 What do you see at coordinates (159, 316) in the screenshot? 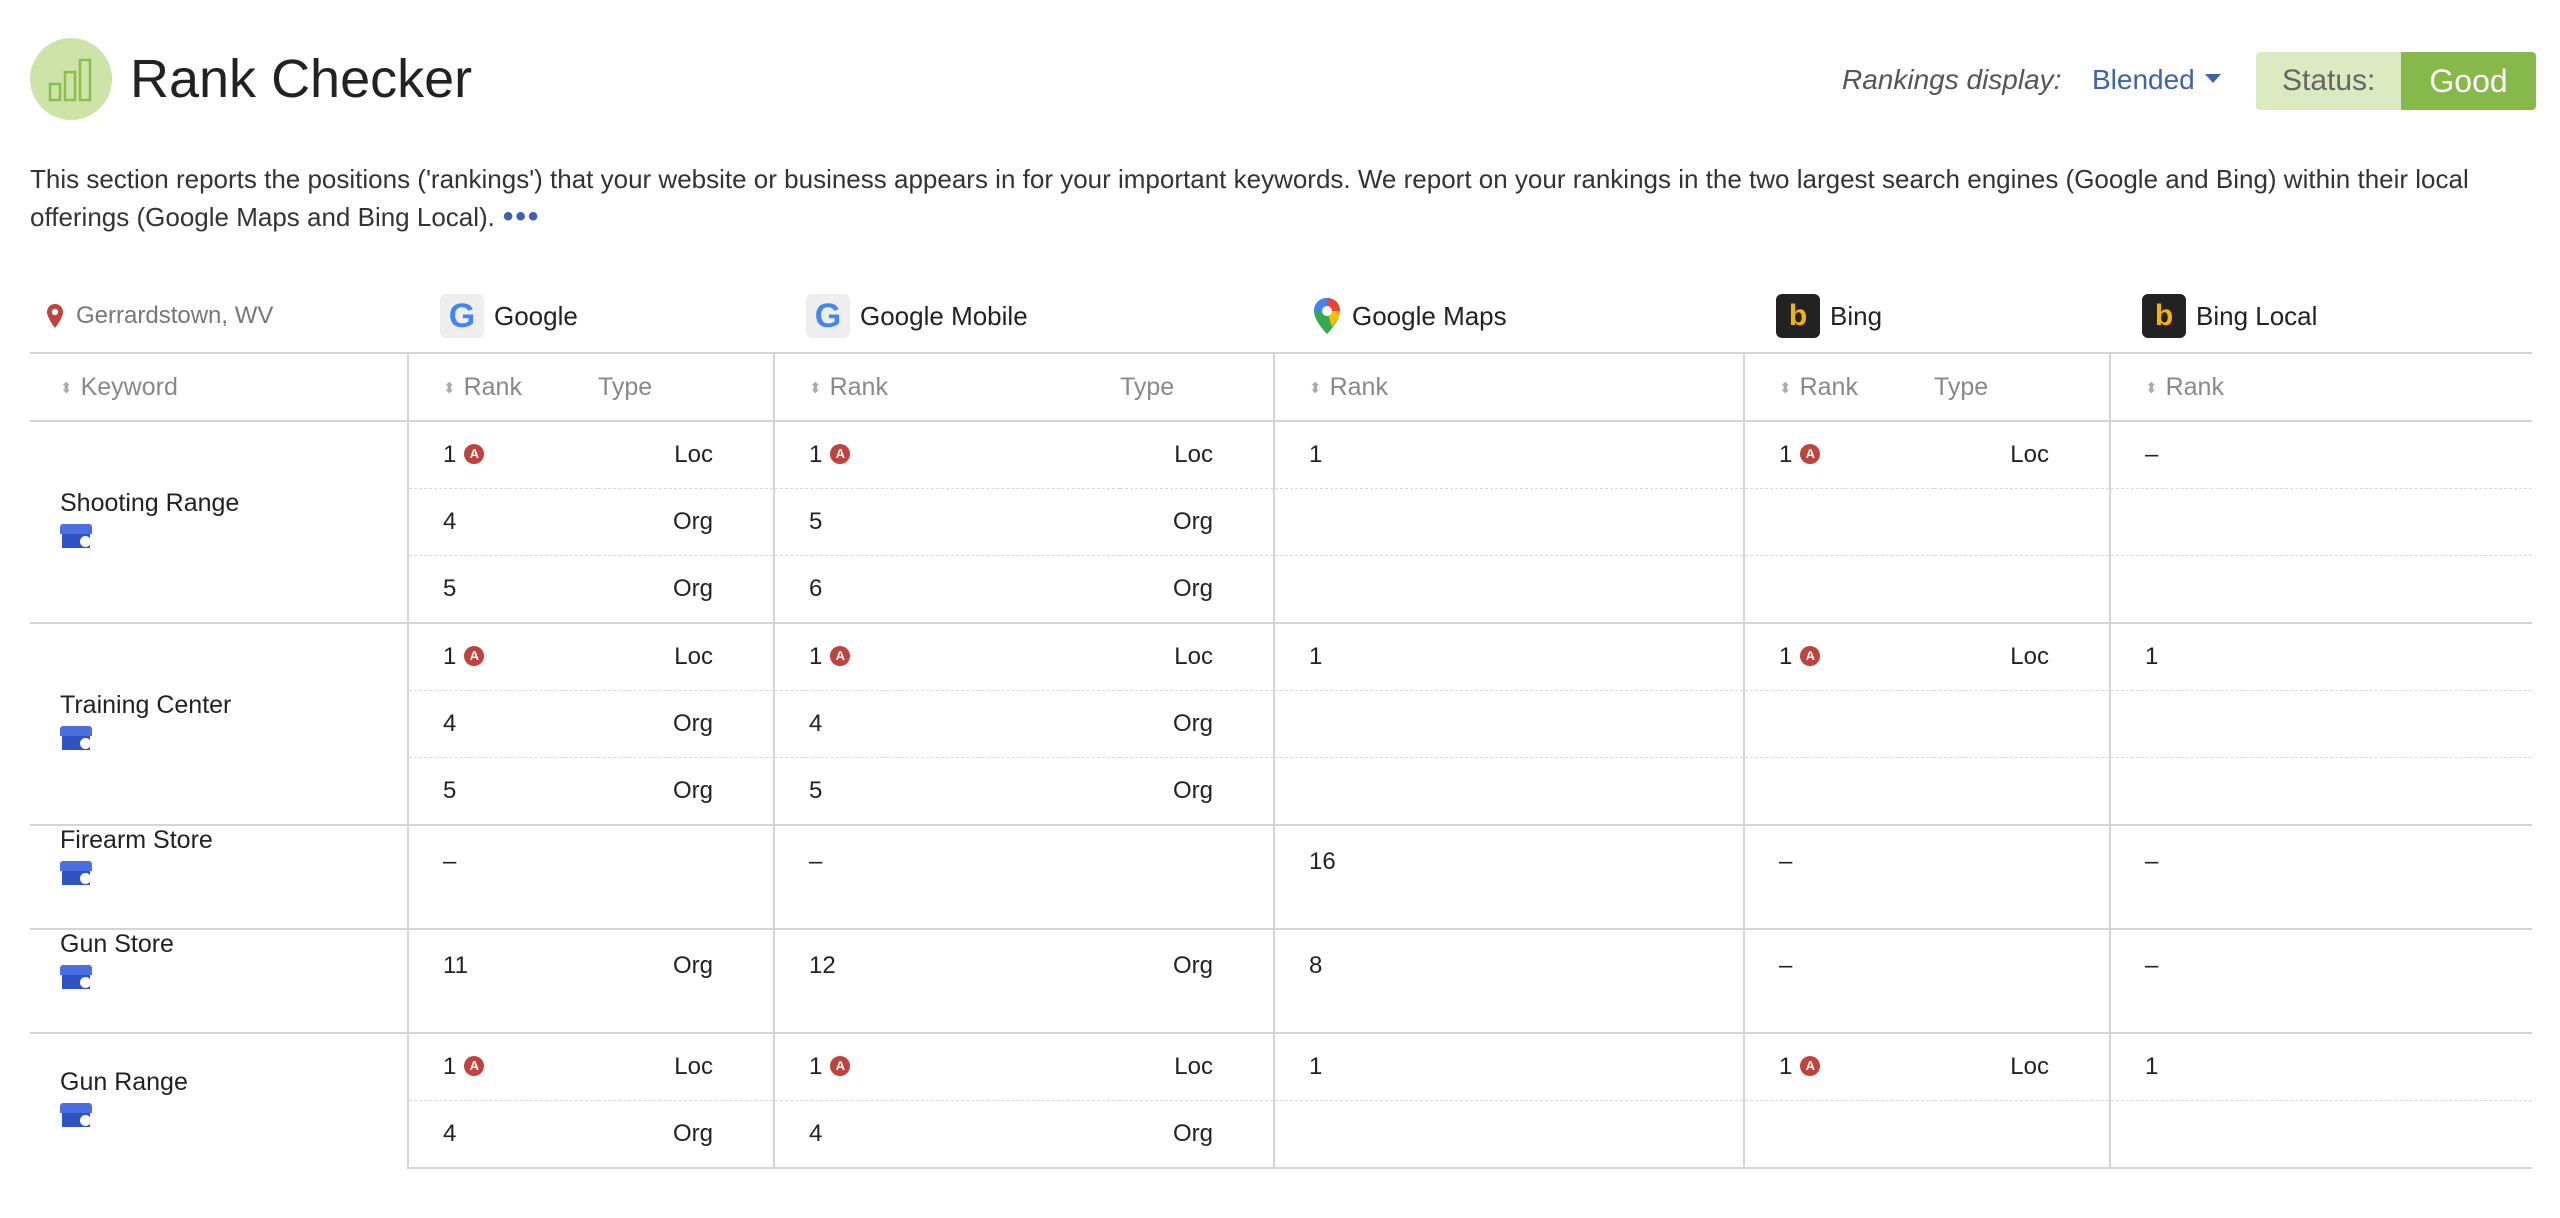
I see `location-label: Gerrardstown, WV` at bounding box center [159, 316].